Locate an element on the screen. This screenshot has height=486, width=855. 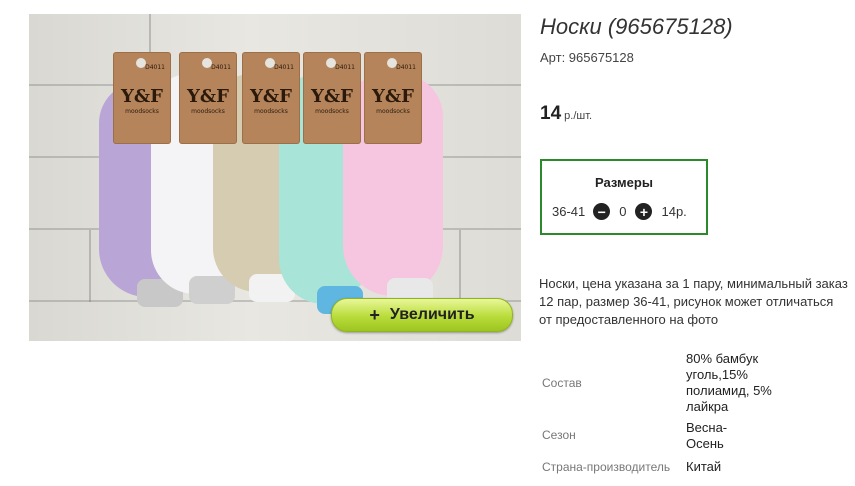
product-price: 14 р./шт. is located at coordinates (566, 114).